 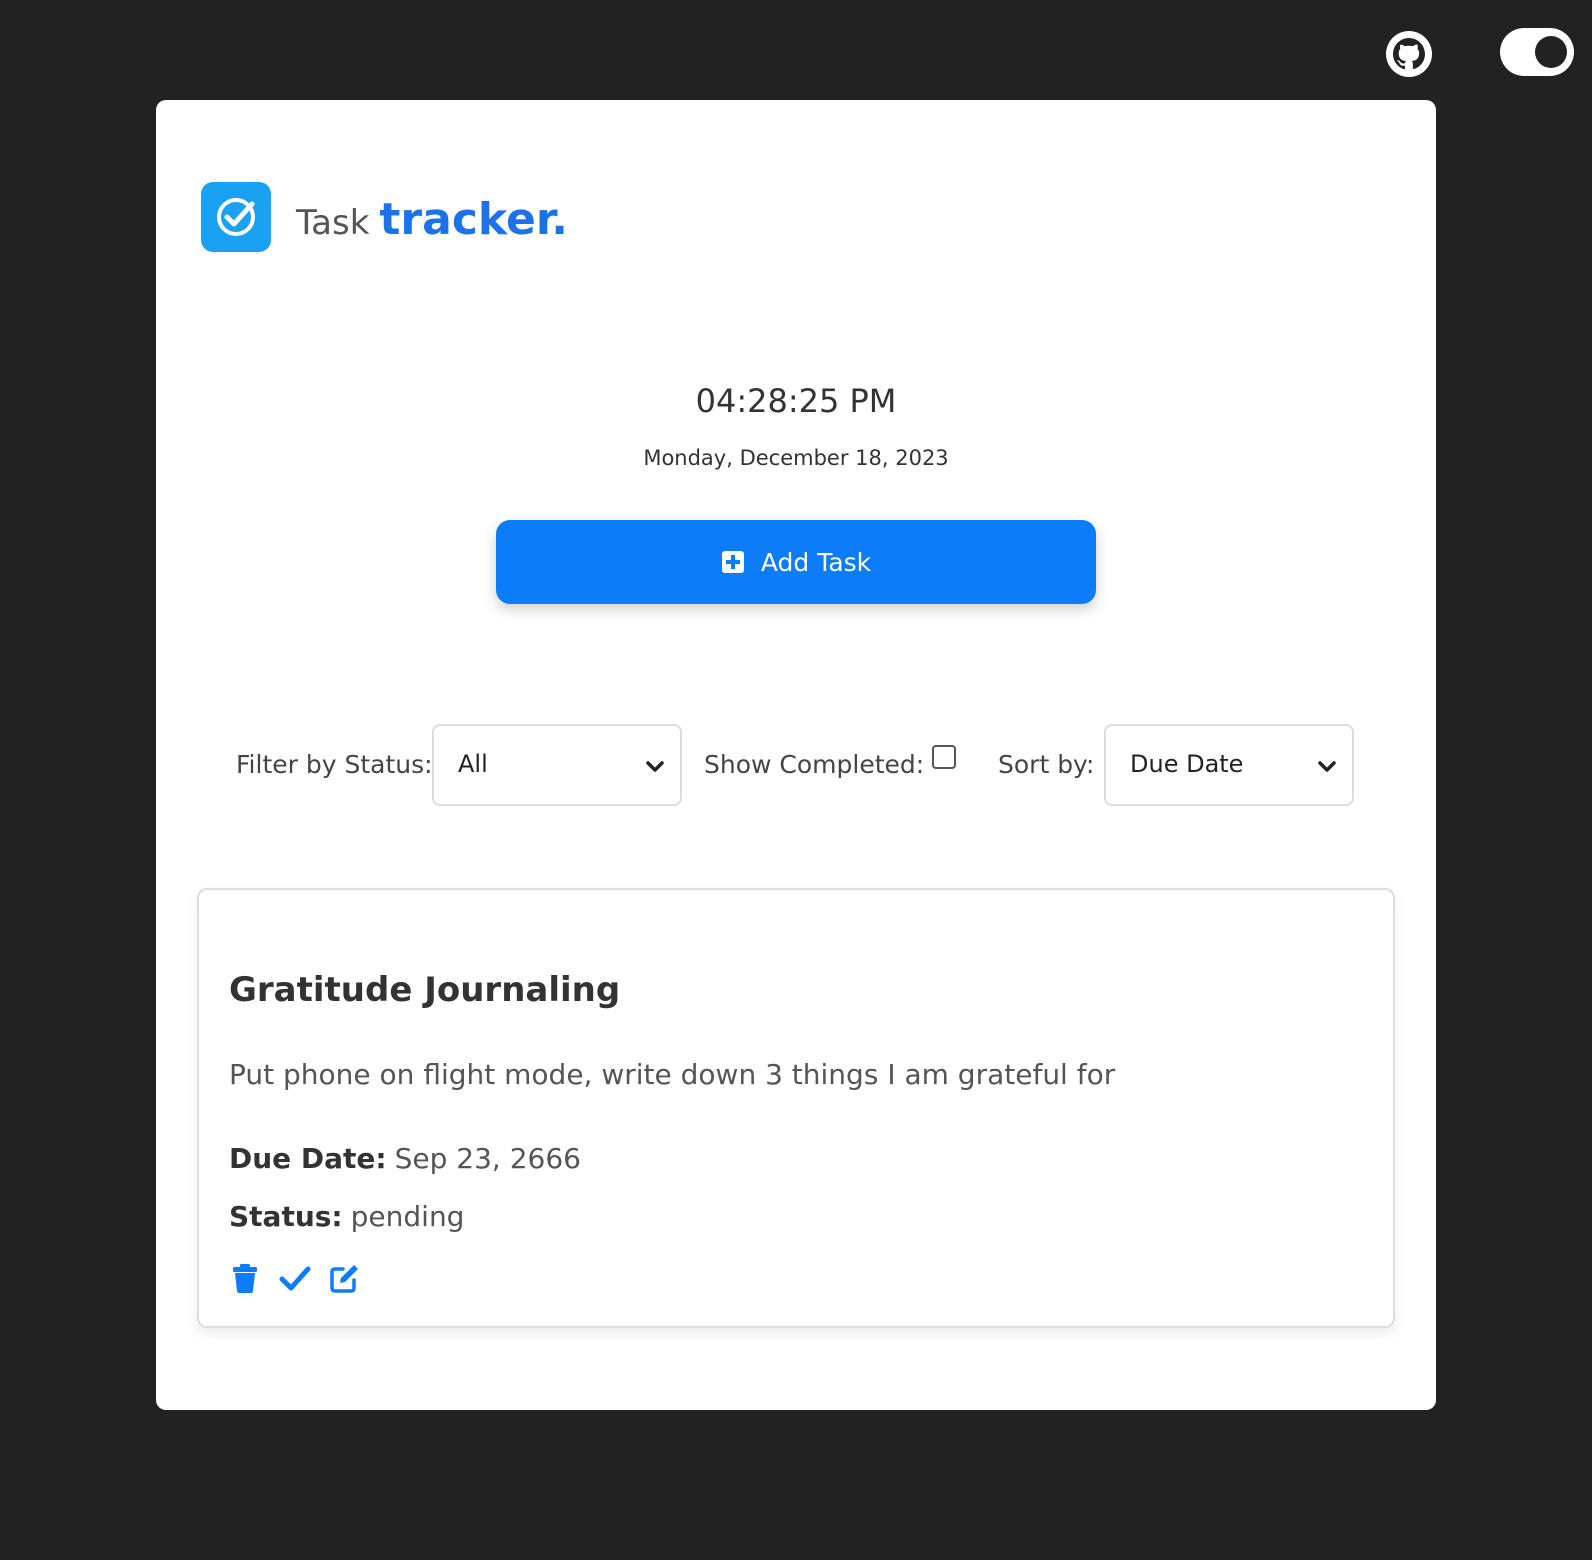 What do you see at coordinates (1551, 52) in the screenshot?
I see `toggle-knob` at bounding box center [1551, 52].